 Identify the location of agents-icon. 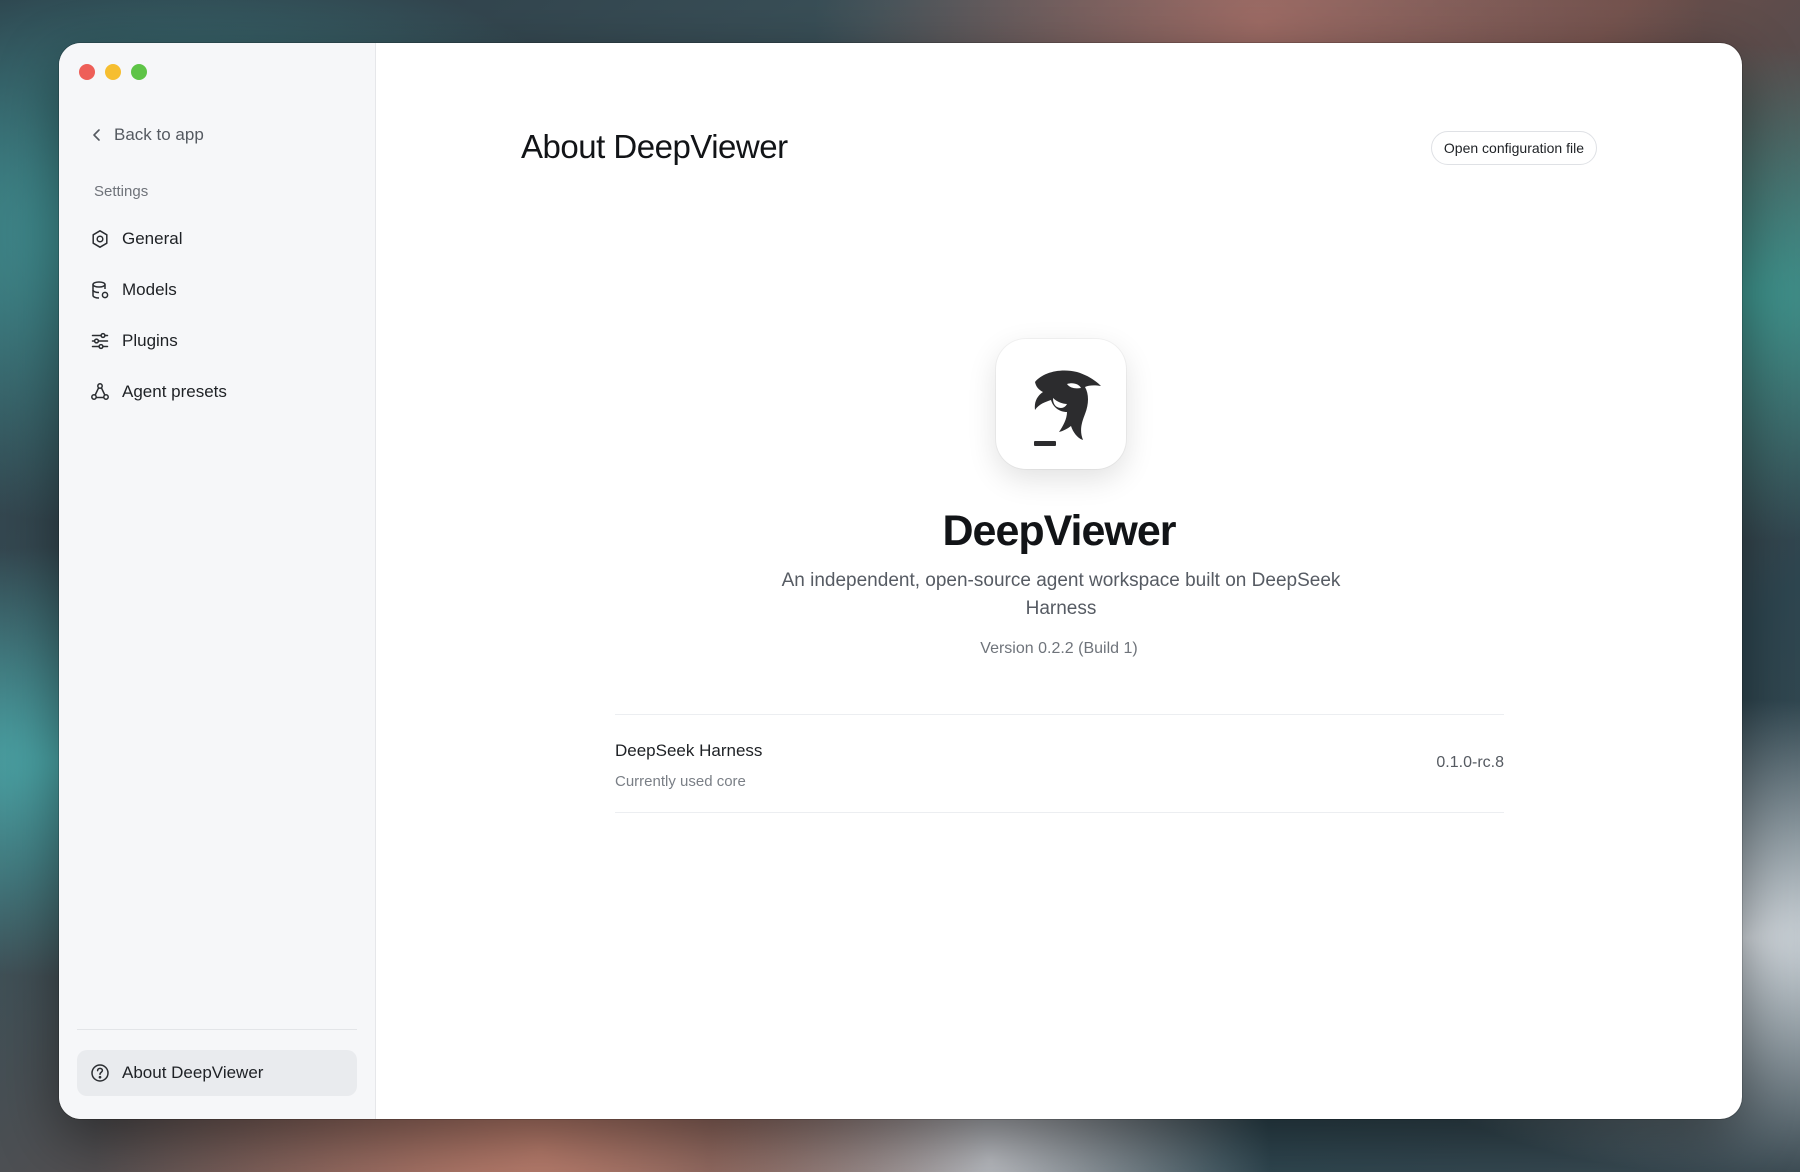
(100, 391).